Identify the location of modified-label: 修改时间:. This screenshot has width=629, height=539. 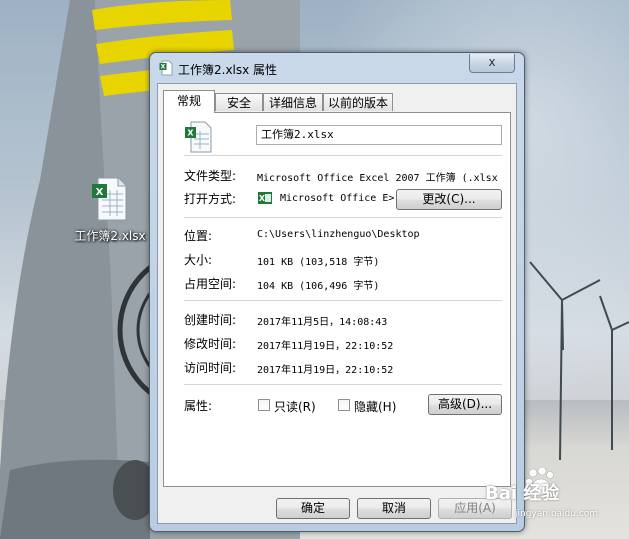
(210, 344).